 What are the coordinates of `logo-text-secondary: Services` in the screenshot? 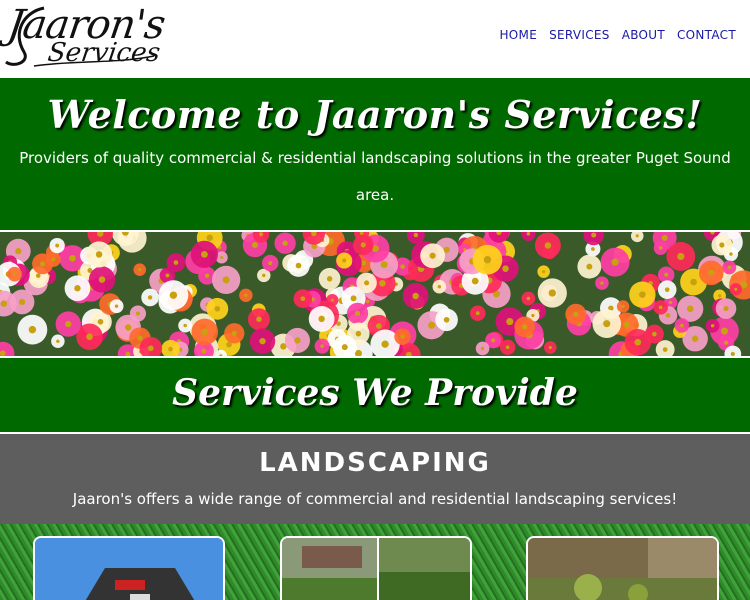 It's located at (104, 53).